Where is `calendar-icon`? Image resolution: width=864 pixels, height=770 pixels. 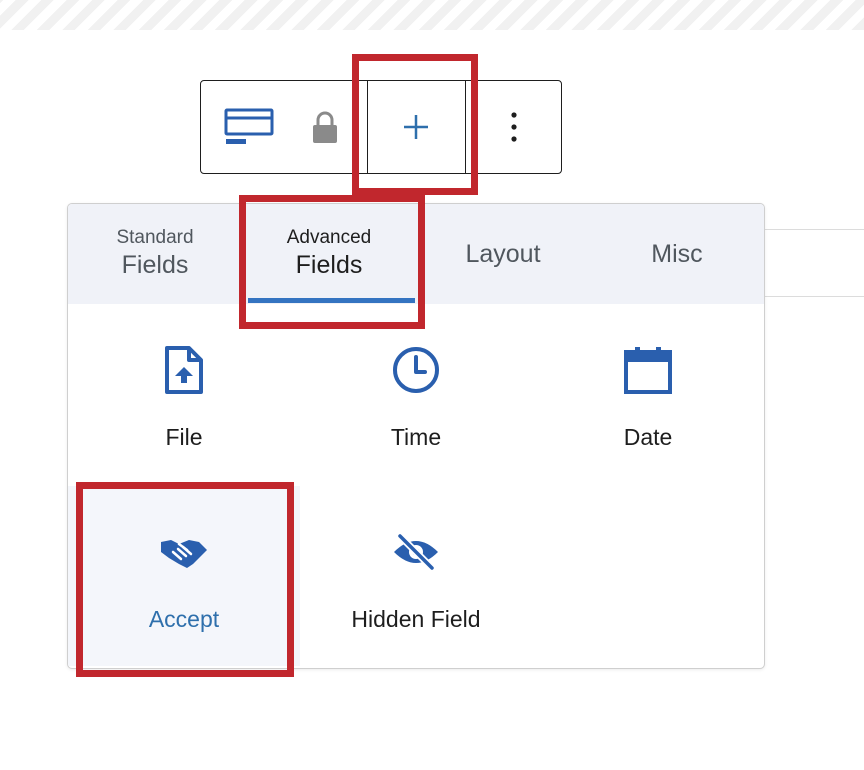
calendar-icon is located at coordinates (648, 370).